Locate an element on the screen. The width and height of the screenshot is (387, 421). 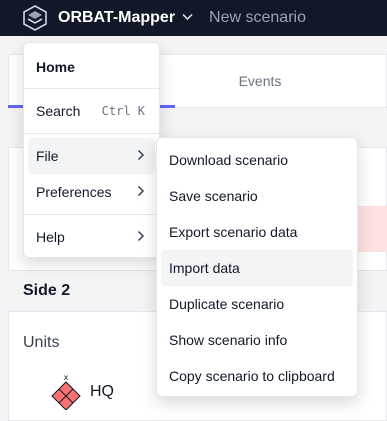
menu-item-label: Help is located at coordinates (50, 237).